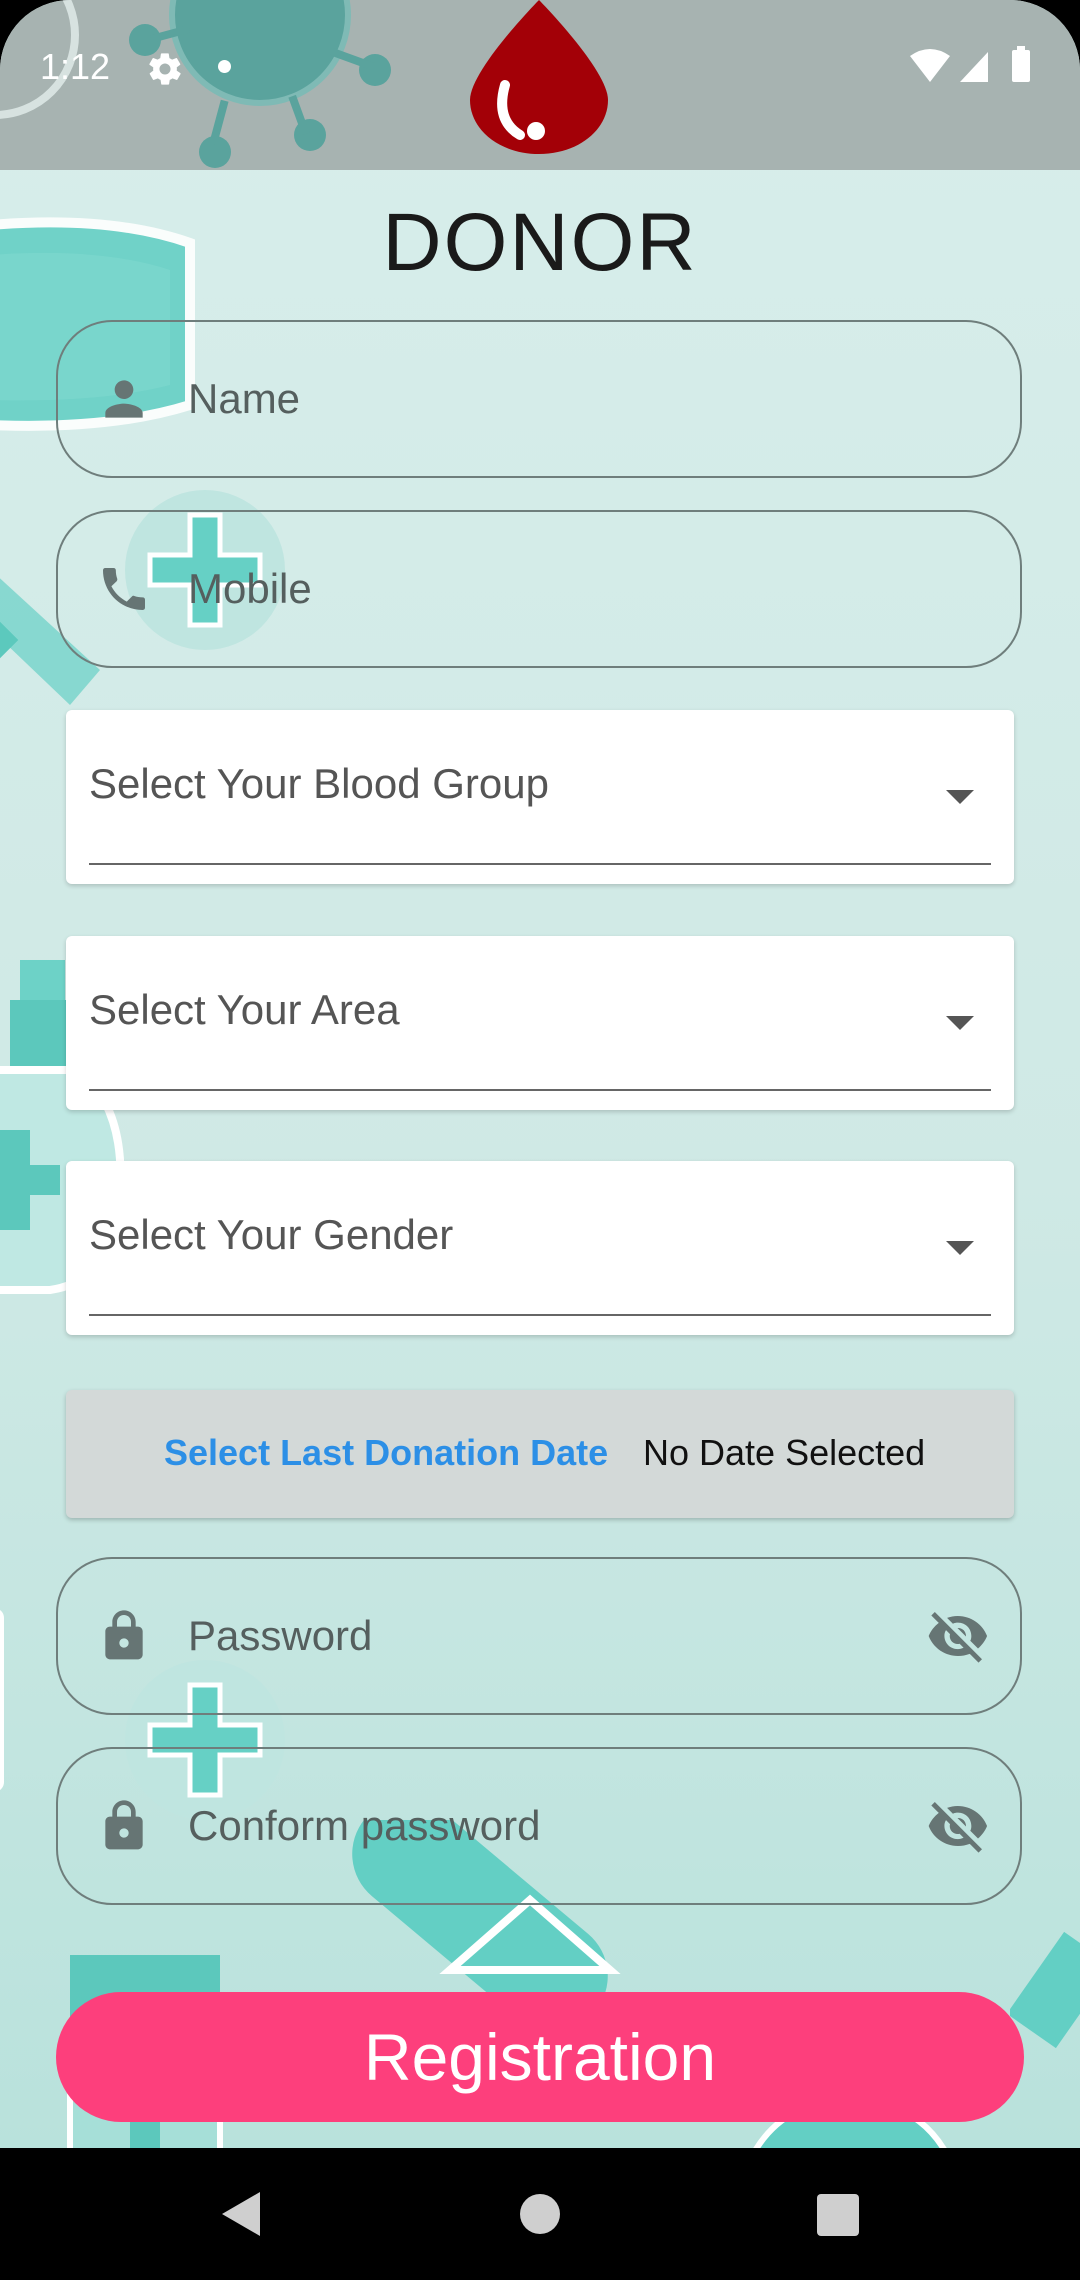 This screenshot has width=1080, height=2280. Describe the element at coordinates (271, 1234) in the screenshot. I see `gender-label: Select Your Gender` at that location.